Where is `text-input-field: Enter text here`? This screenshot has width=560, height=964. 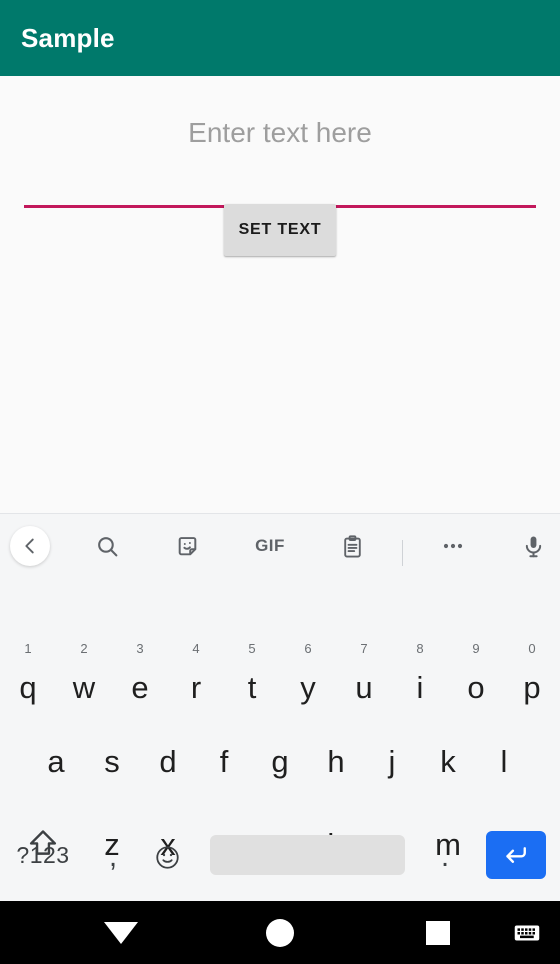
text-input-field: Enter text here is located at coordinates (280, 153).